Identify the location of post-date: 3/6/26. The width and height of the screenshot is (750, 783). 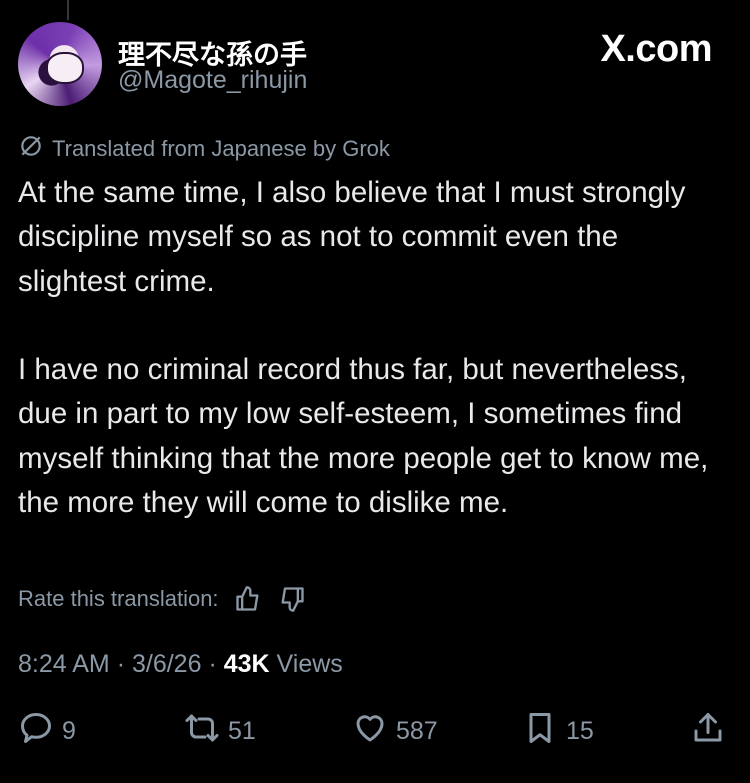
(167, 664).